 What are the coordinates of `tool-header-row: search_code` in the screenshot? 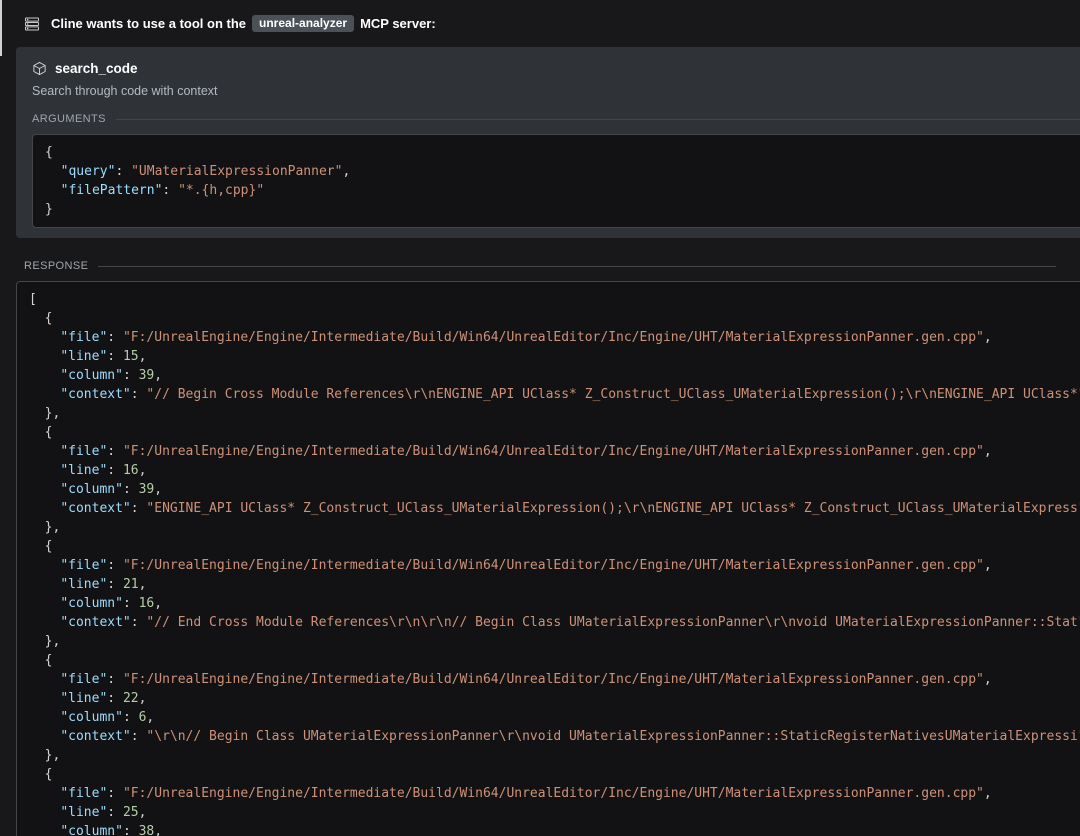 It's located at (556, 68).